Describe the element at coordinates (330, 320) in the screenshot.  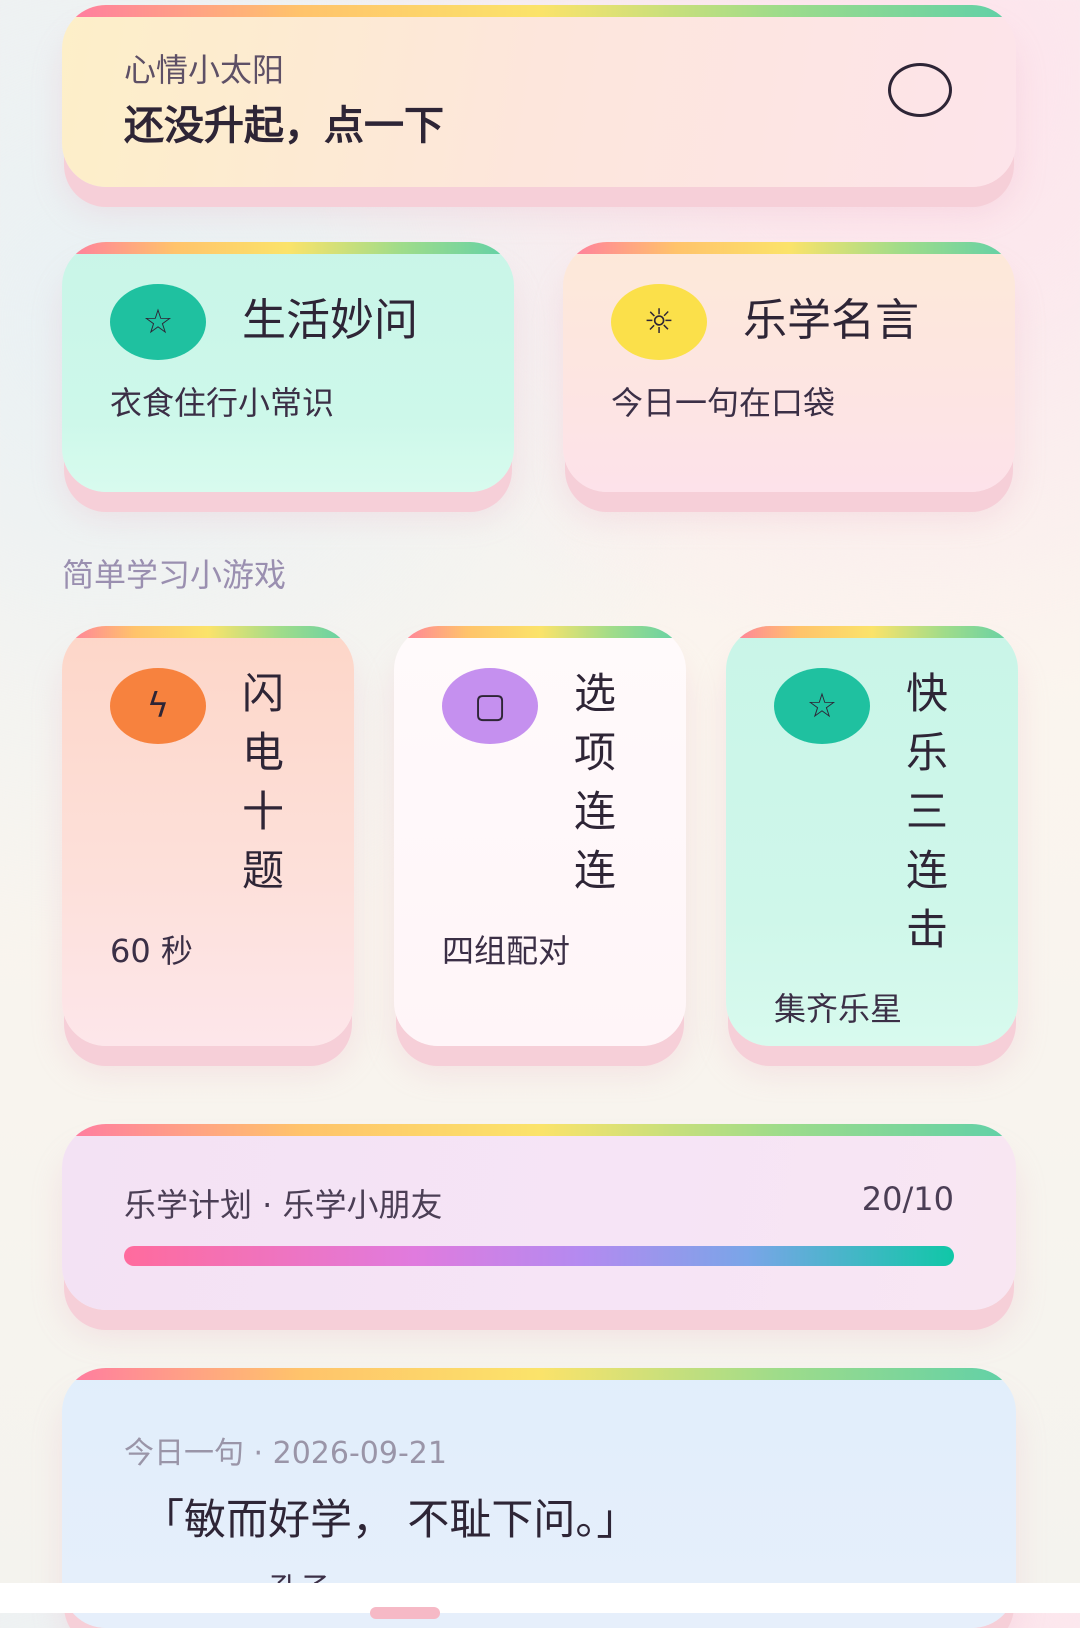
I see `feature-title: 生活妙问` at that location.